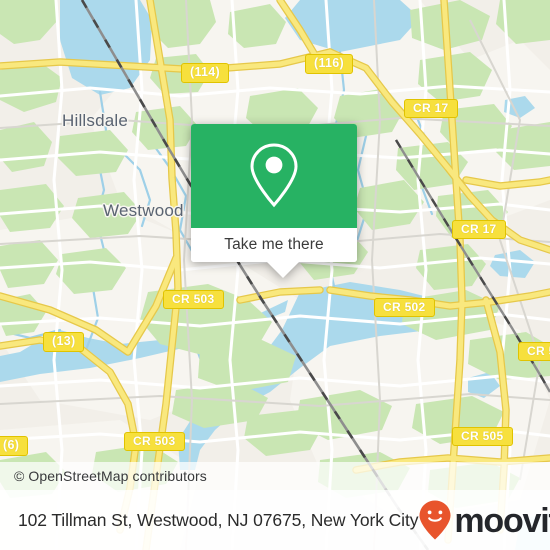 The image size is (550, 550). I want to click on map-pin-icon, so click(274, 175).